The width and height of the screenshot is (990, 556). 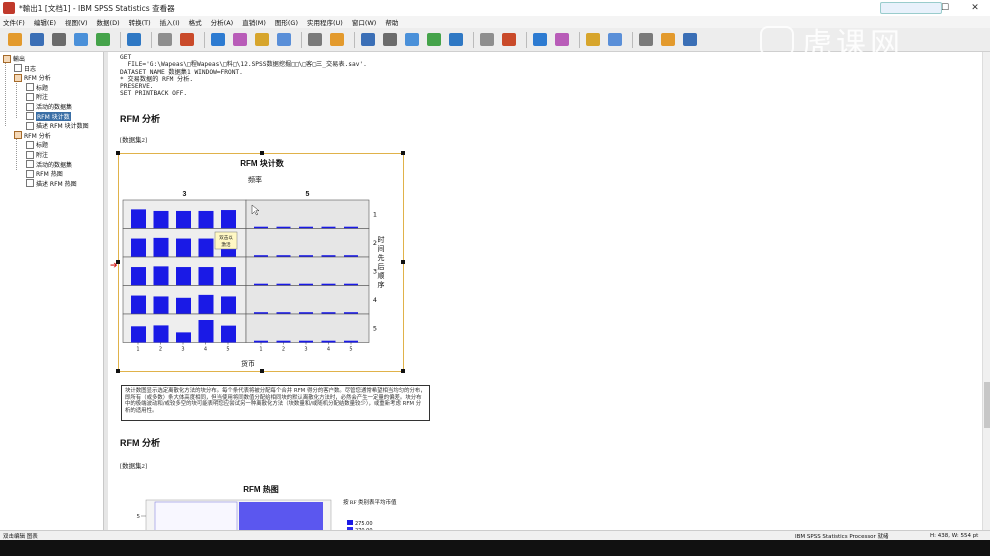 I want to click on goto-case-icon, so click(x=240, y=40).